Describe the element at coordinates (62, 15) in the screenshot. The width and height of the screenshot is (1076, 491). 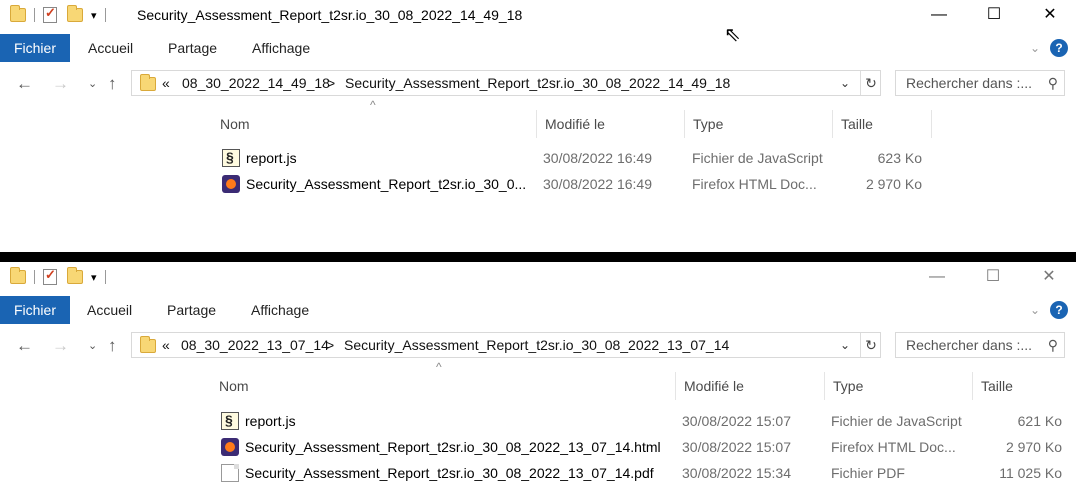
I see `quick-access-toolbar: ▾` at that location.